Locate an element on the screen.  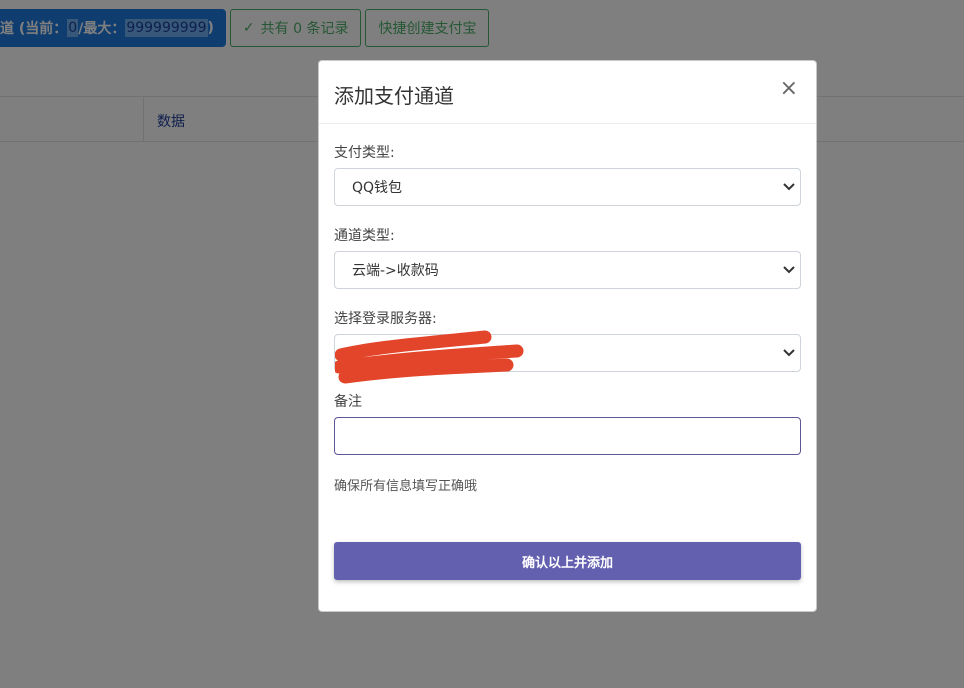
channel-type-value: 云端->收款码 is located at coordinates (395, 271).